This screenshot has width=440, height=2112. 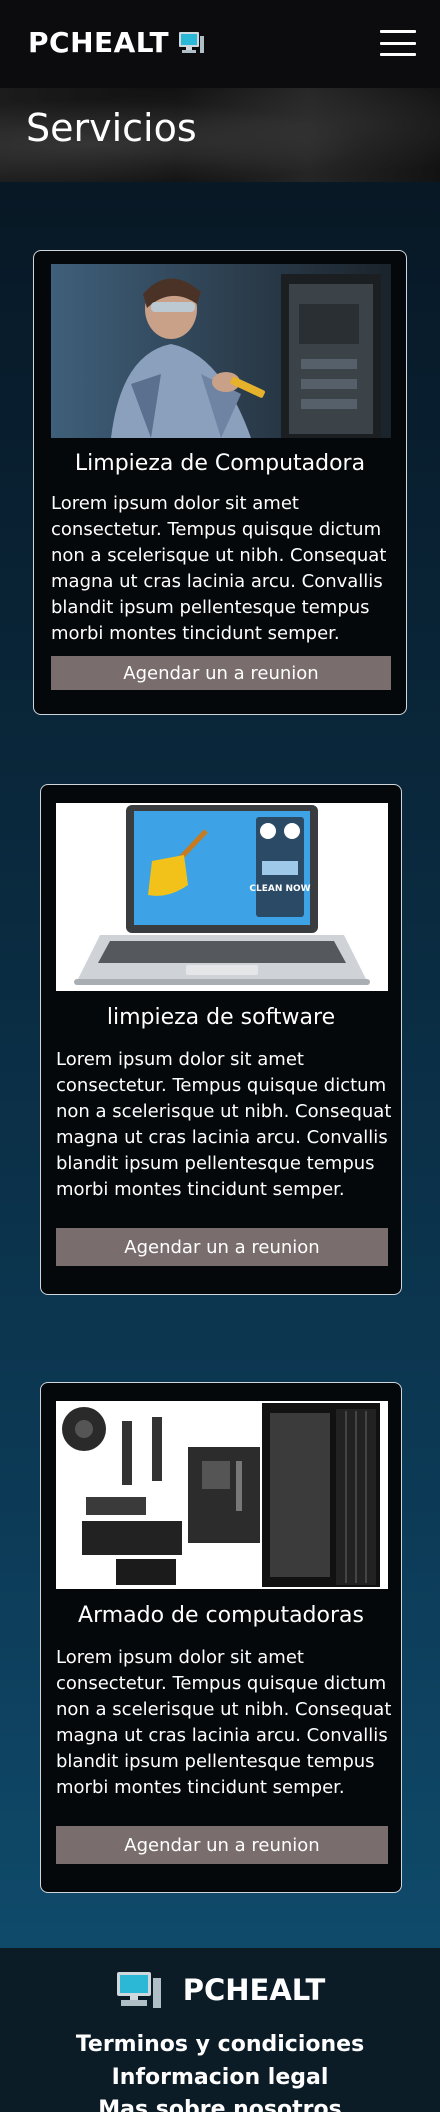 I want to click on top-navbar: PCHEALT, so click(x=220, y=44).